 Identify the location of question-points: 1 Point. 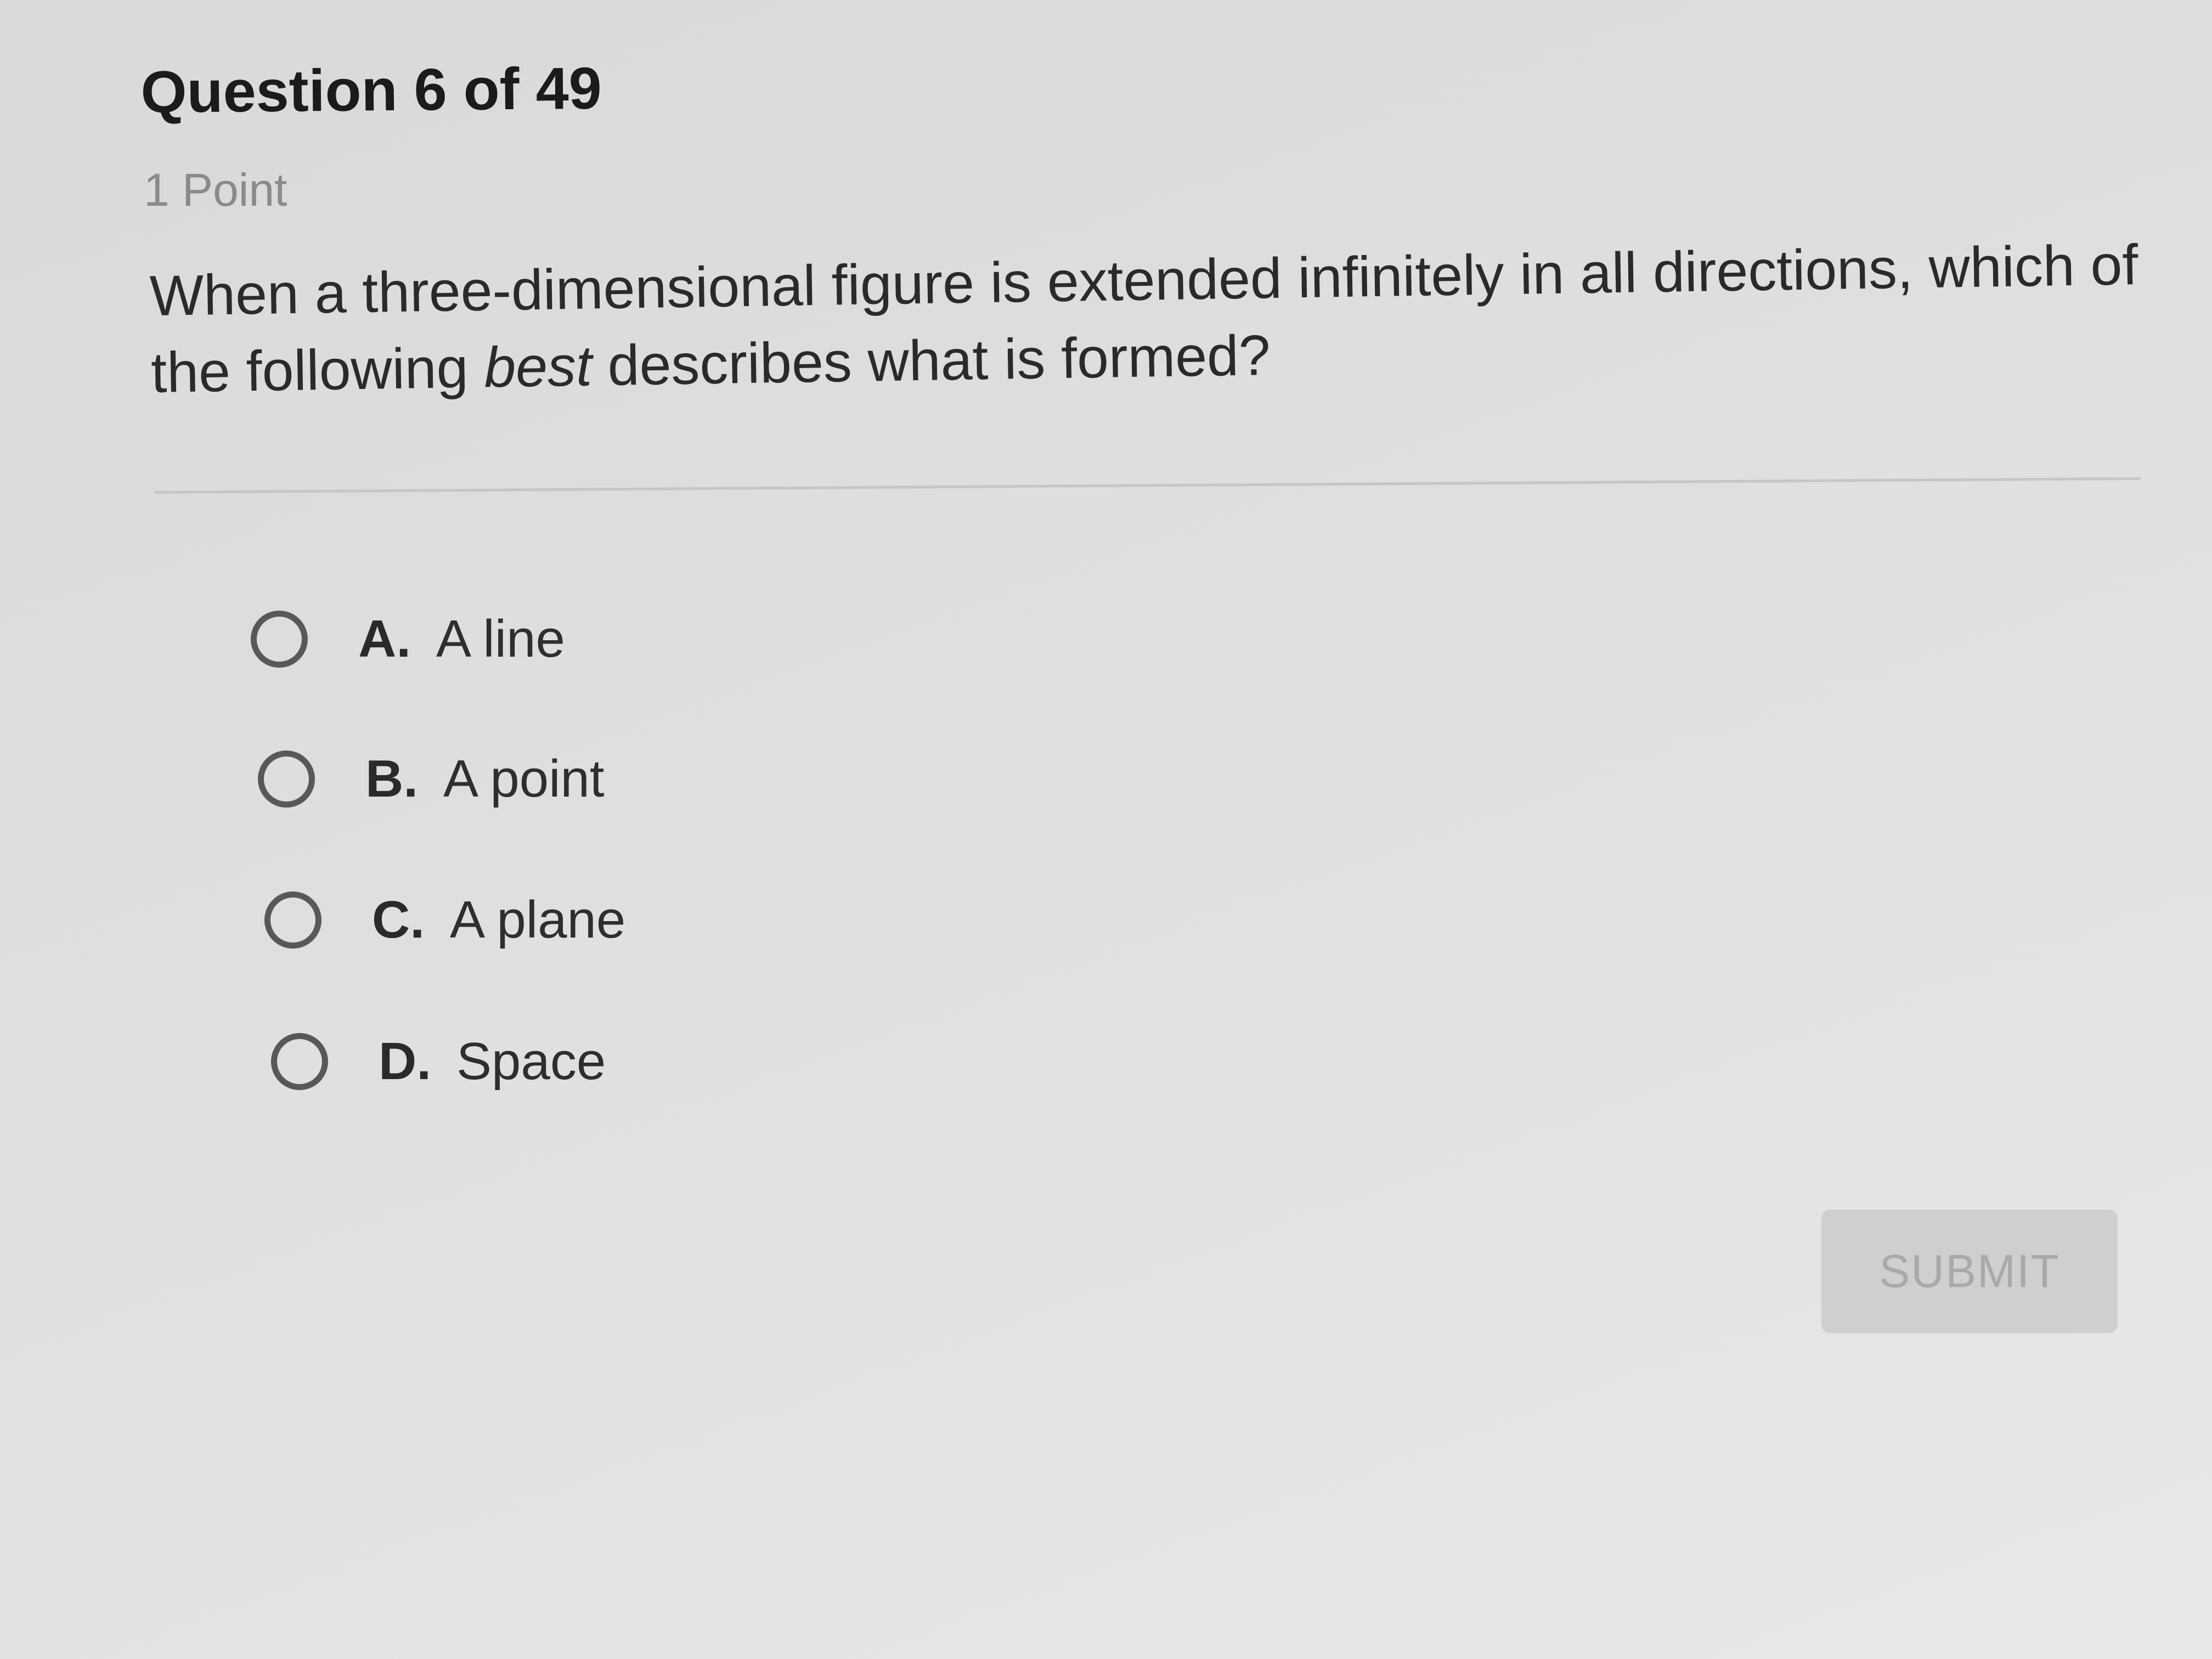
(216, 190).